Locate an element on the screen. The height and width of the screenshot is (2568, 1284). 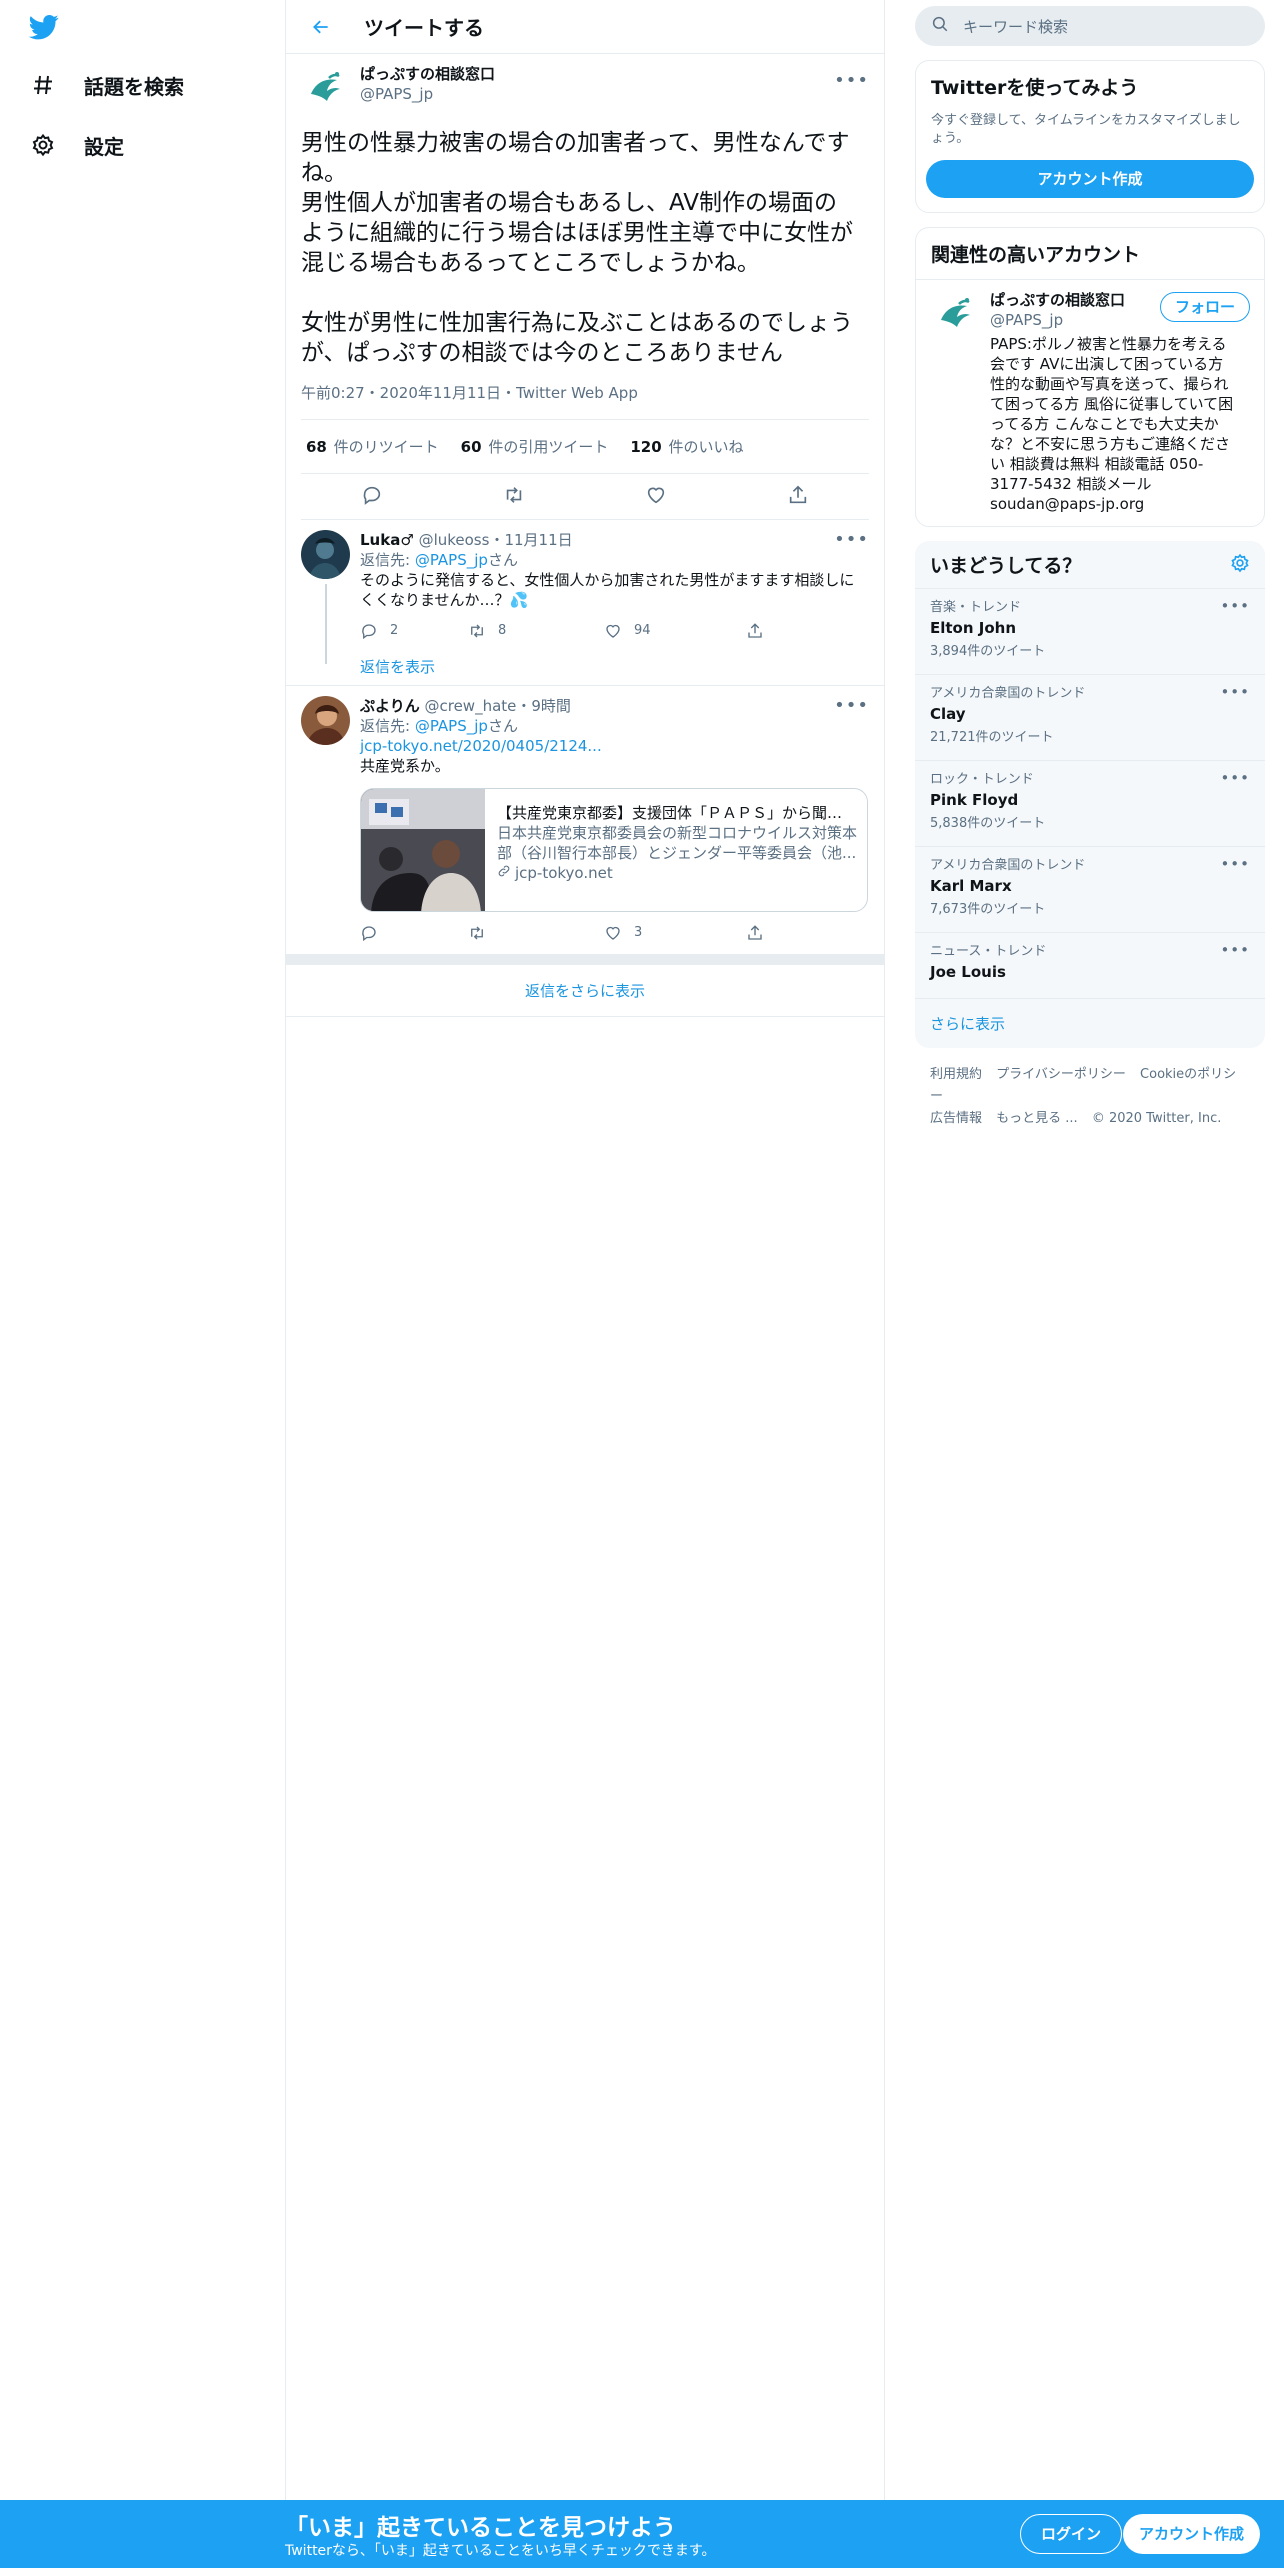
nav-settings: 設定 is located at coordinates (77, 145).